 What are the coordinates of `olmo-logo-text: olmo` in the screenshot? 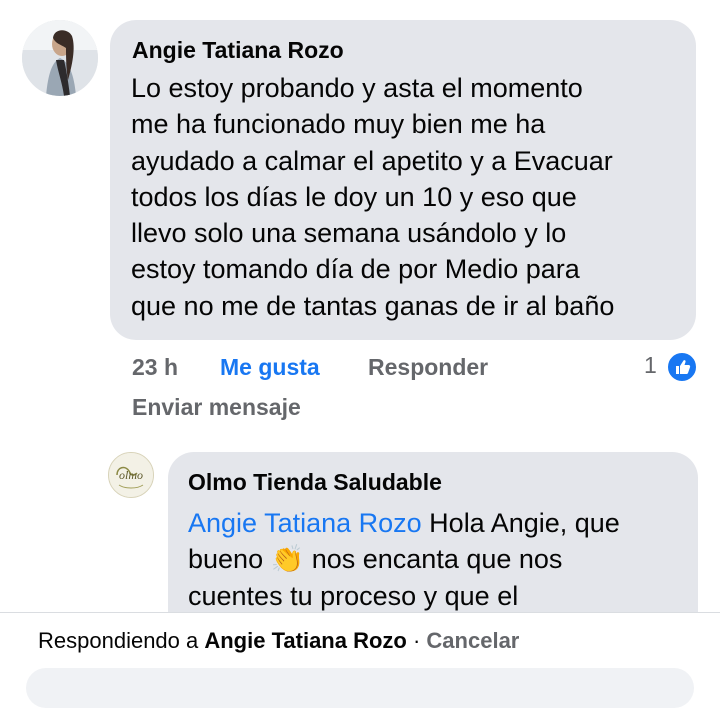 It's located at (131, 475).